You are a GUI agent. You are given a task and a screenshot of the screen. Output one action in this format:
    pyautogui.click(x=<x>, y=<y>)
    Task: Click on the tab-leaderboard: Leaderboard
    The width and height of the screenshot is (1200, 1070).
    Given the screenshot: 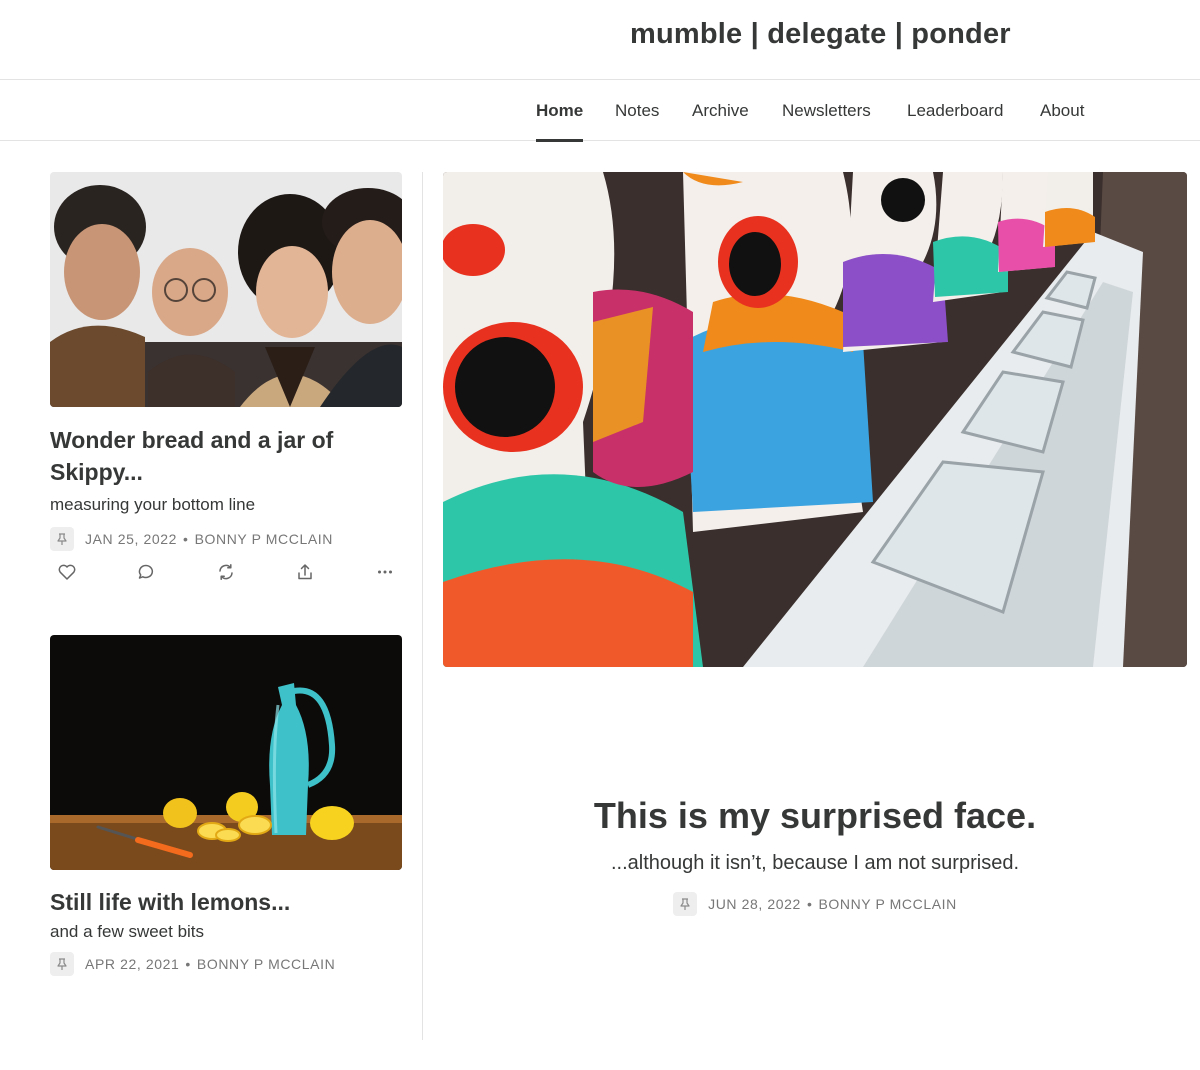 What is the action you would take?
    pyautogui.click(x=955, y=110)
    